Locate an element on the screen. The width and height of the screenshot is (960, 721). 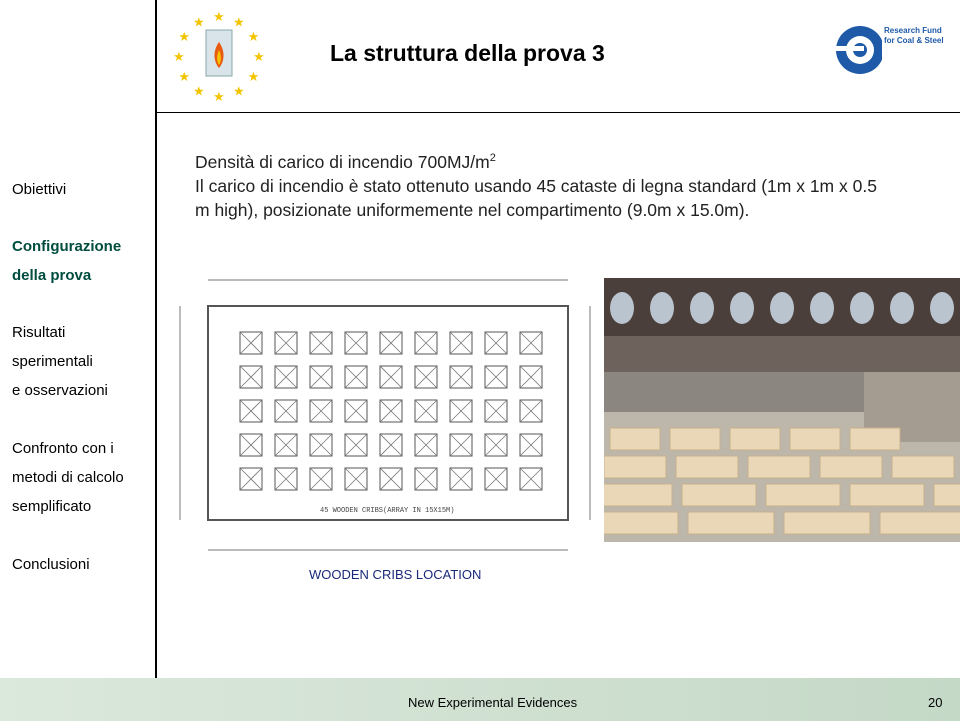
footer-bar: New Experimental Evidences 20 is located at coordinates (480, 699).